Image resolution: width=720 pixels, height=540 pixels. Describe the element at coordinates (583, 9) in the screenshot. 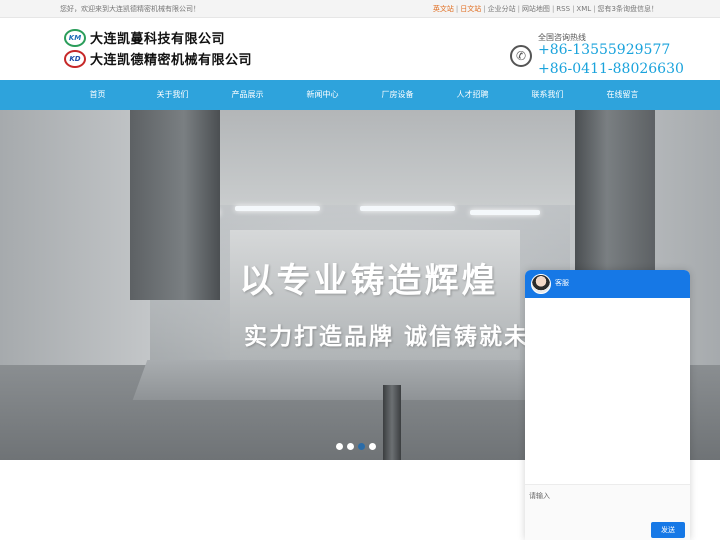

I see `xml-link: XML` at that location.